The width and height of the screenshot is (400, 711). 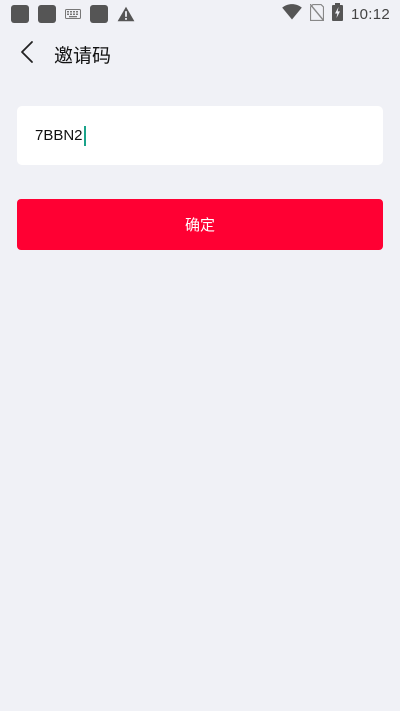 I want to click on status-right: 10:12, so click(x=332, y=14).